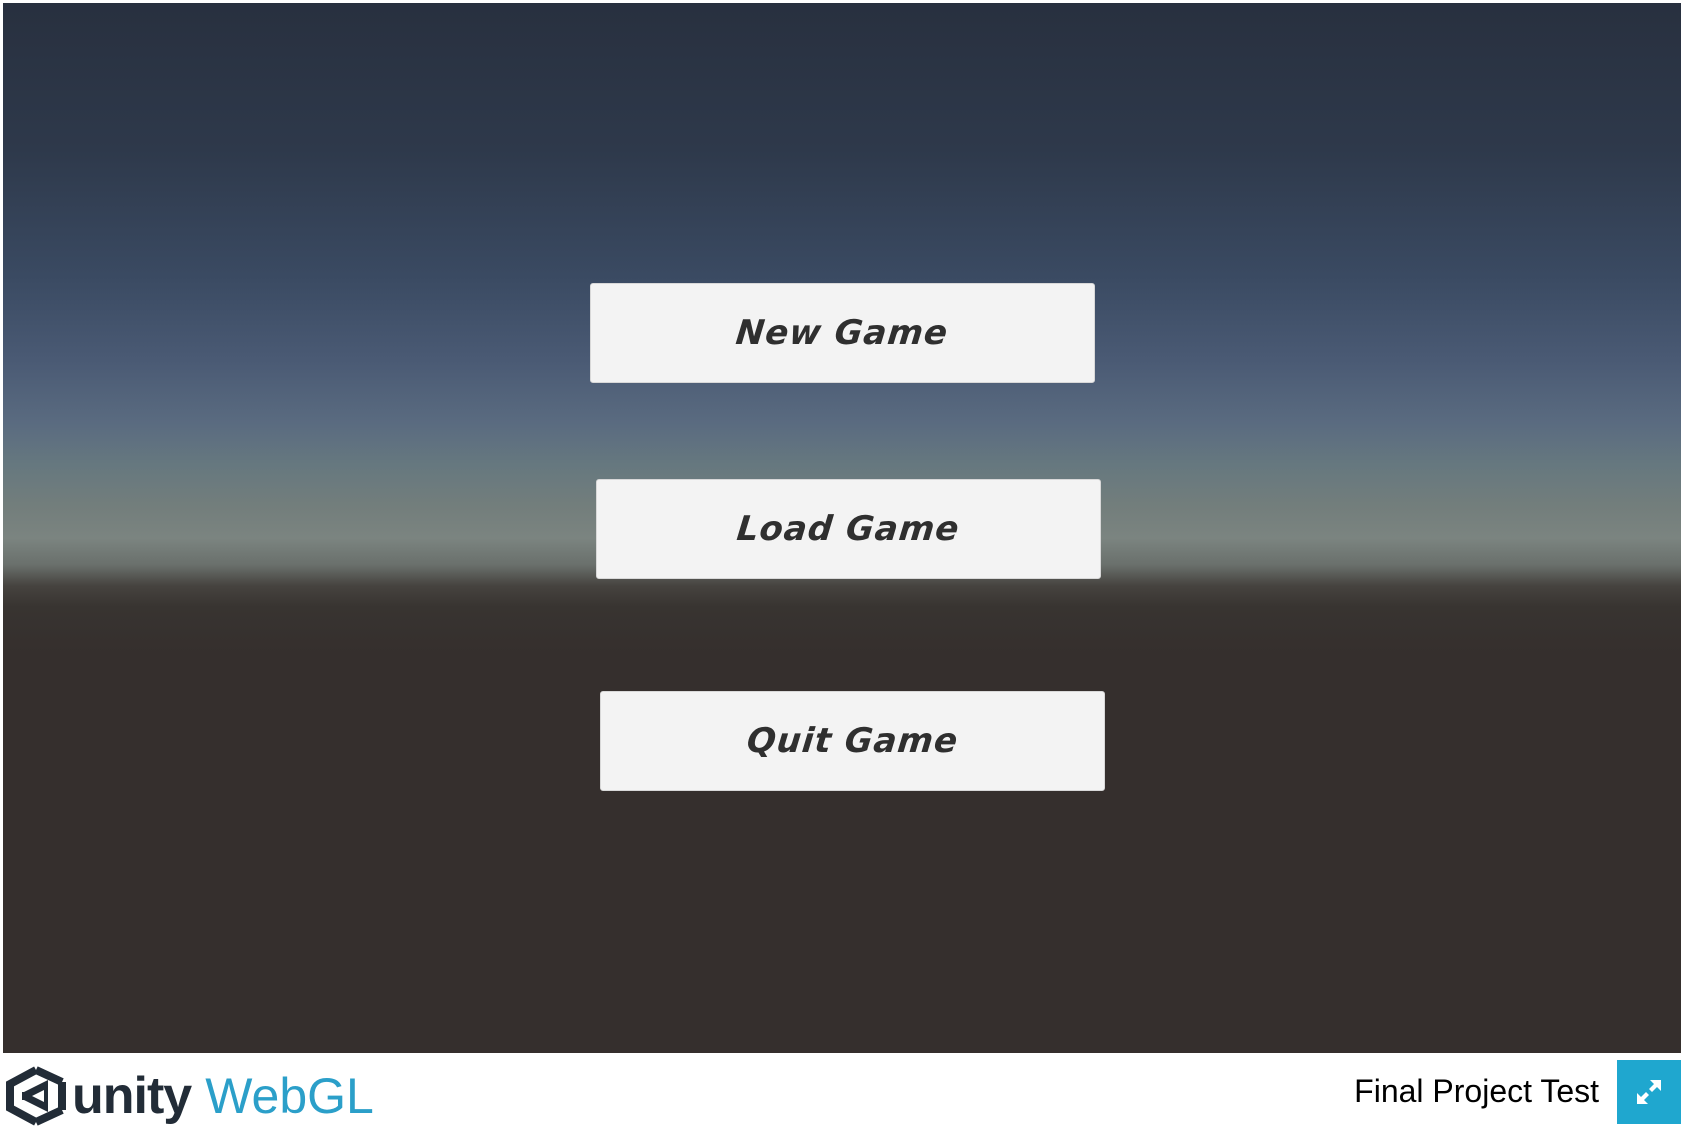  Describe the element at coordinates (36, 1096) in the screenshot. I see `unity-cube-icon` at that location.